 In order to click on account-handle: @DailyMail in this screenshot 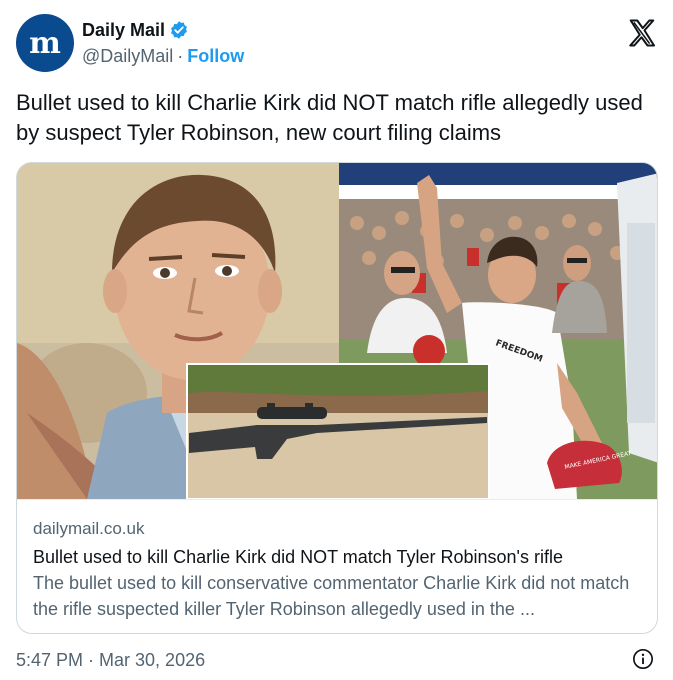, I will do `click(127, 56)`.